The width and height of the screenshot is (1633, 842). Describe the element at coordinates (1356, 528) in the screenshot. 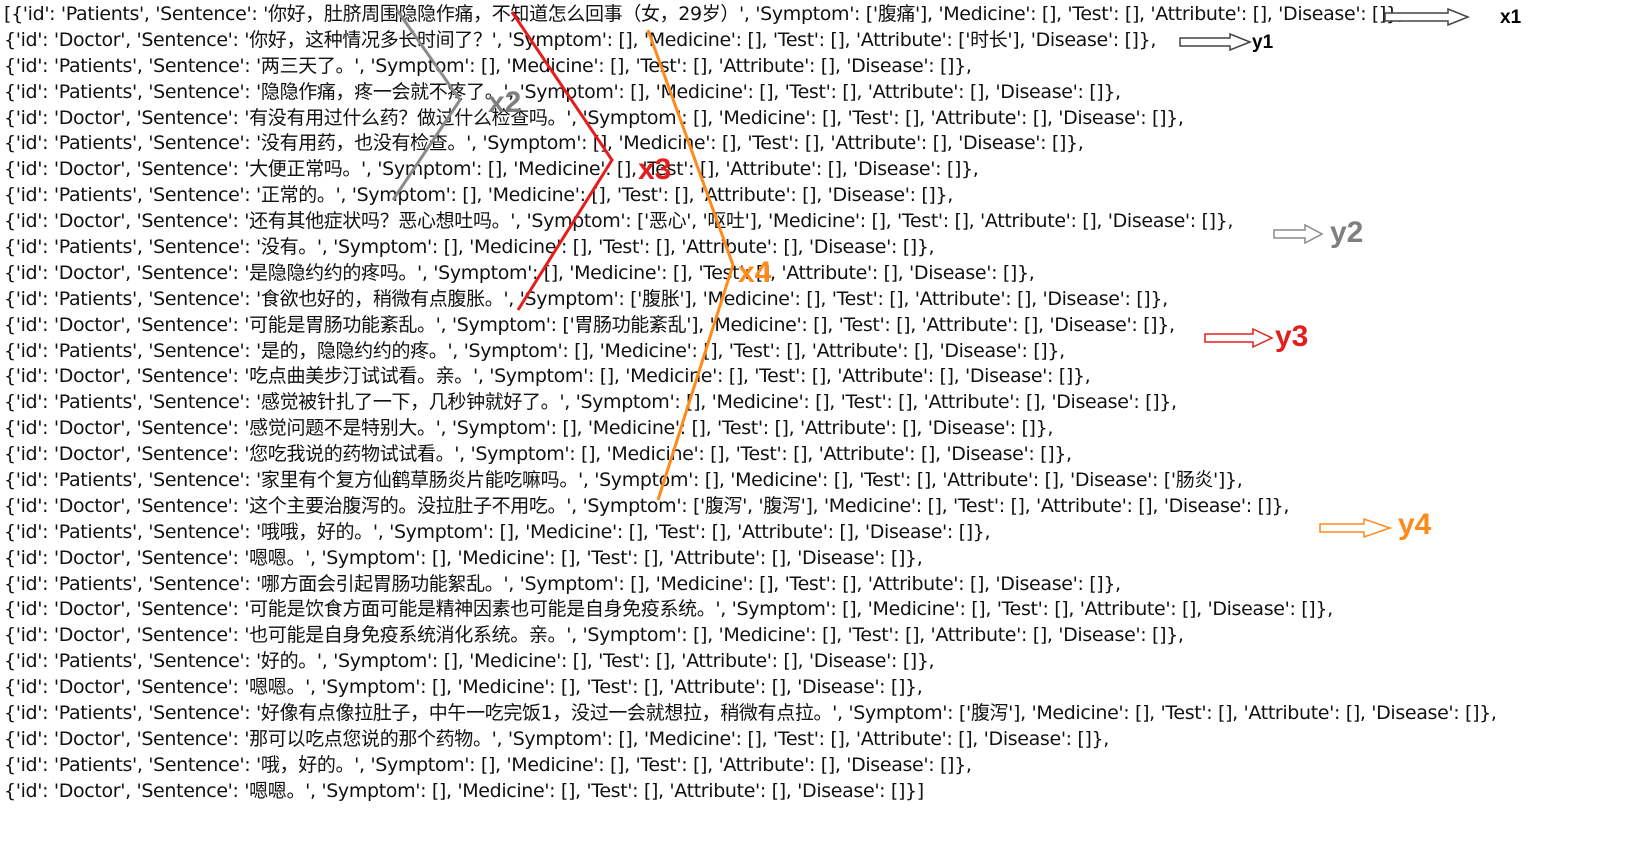

I see `arrow-y4` at that location.